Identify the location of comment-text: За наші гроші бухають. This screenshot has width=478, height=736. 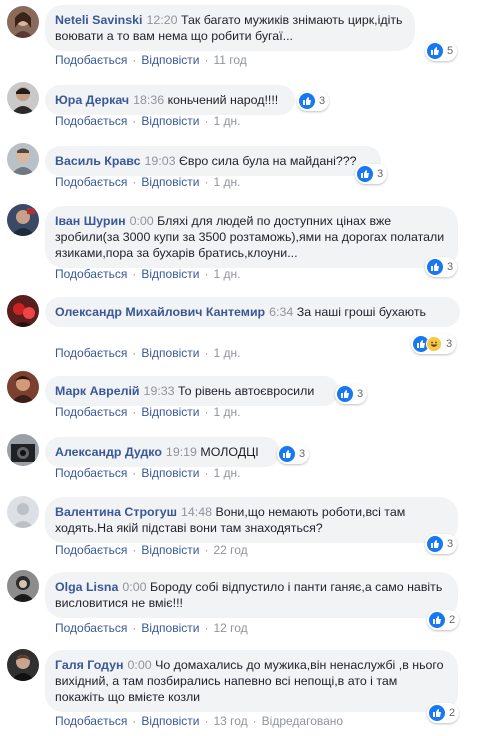
(361, 312).